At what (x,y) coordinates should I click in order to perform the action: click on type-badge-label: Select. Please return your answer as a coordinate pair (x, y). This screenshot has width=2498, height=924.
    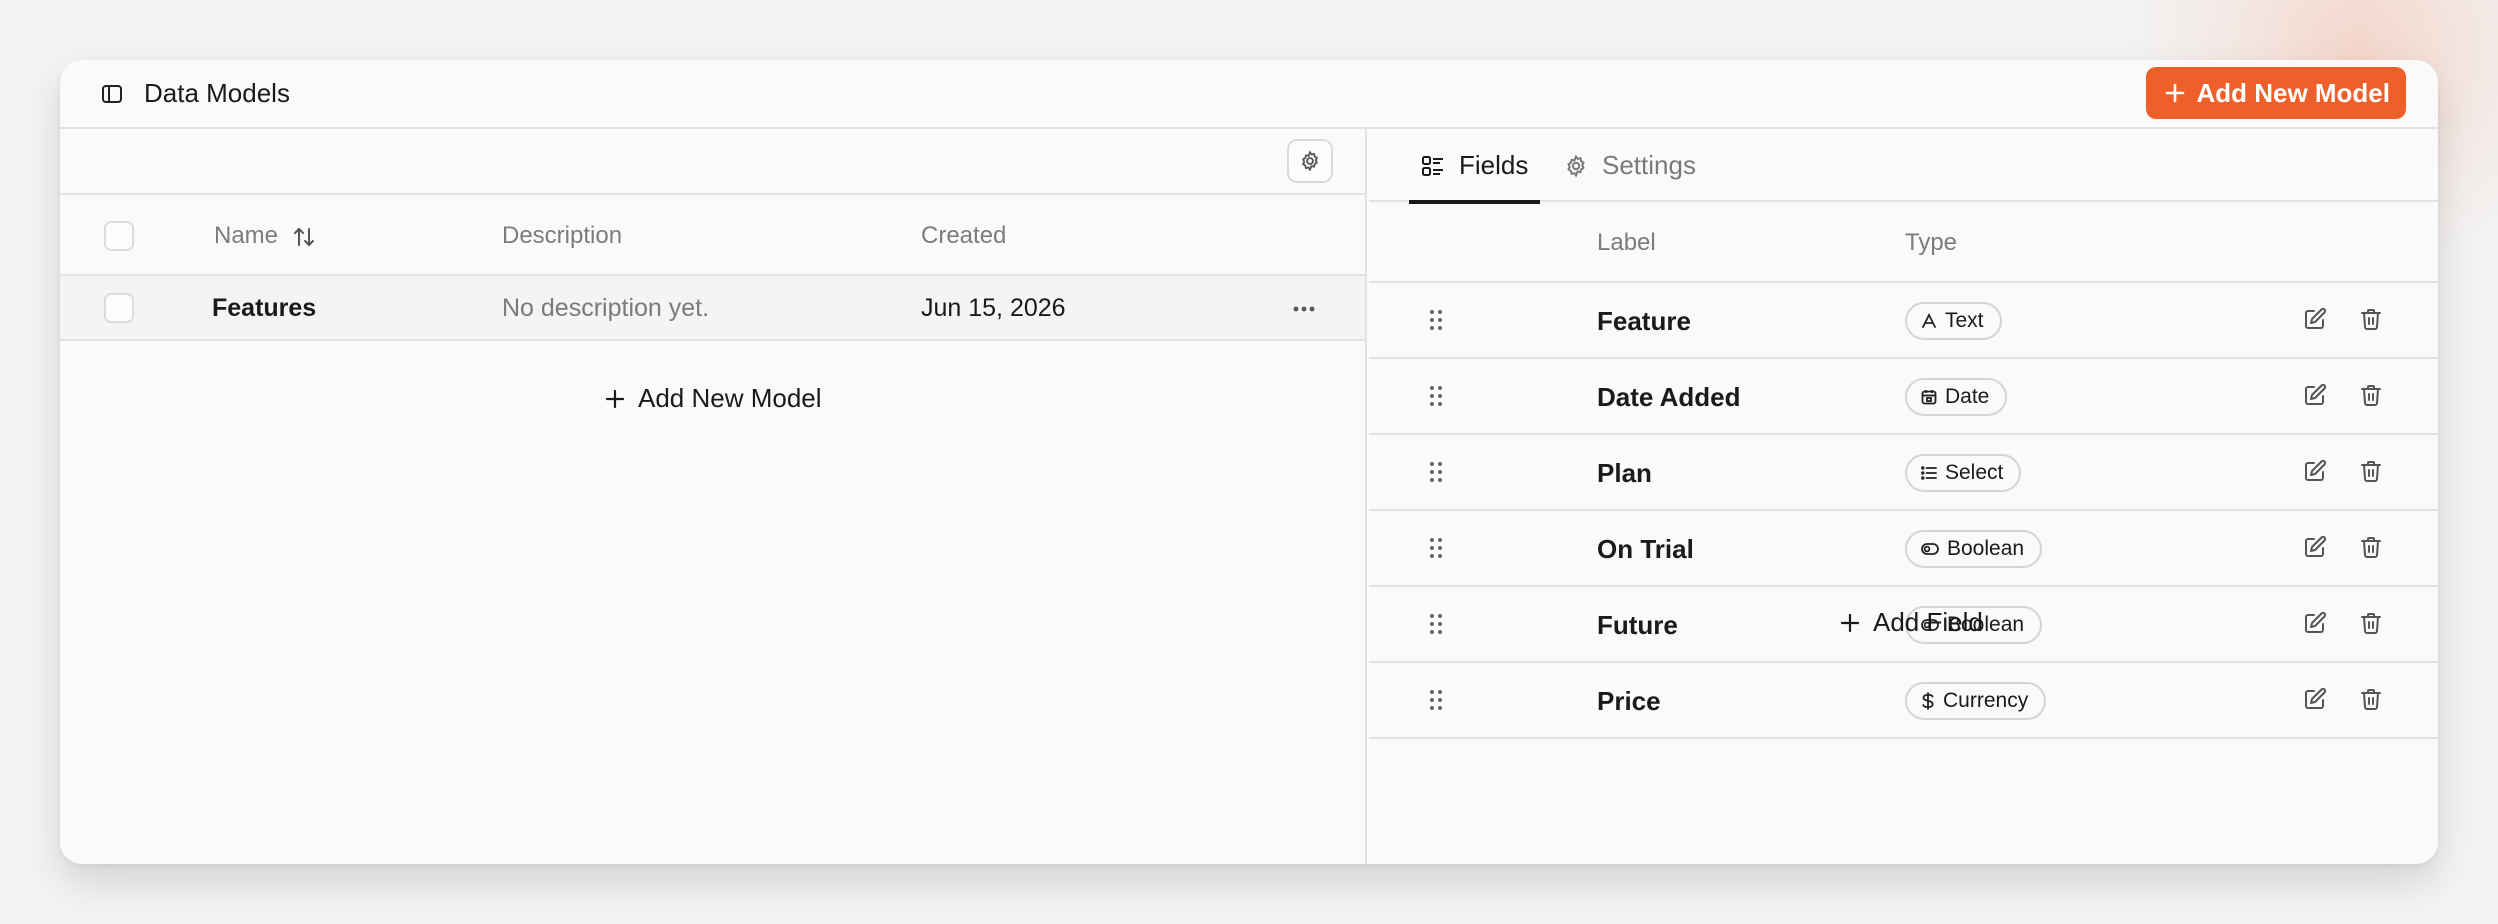
    Looking at the image, I should click on (1974, 472).